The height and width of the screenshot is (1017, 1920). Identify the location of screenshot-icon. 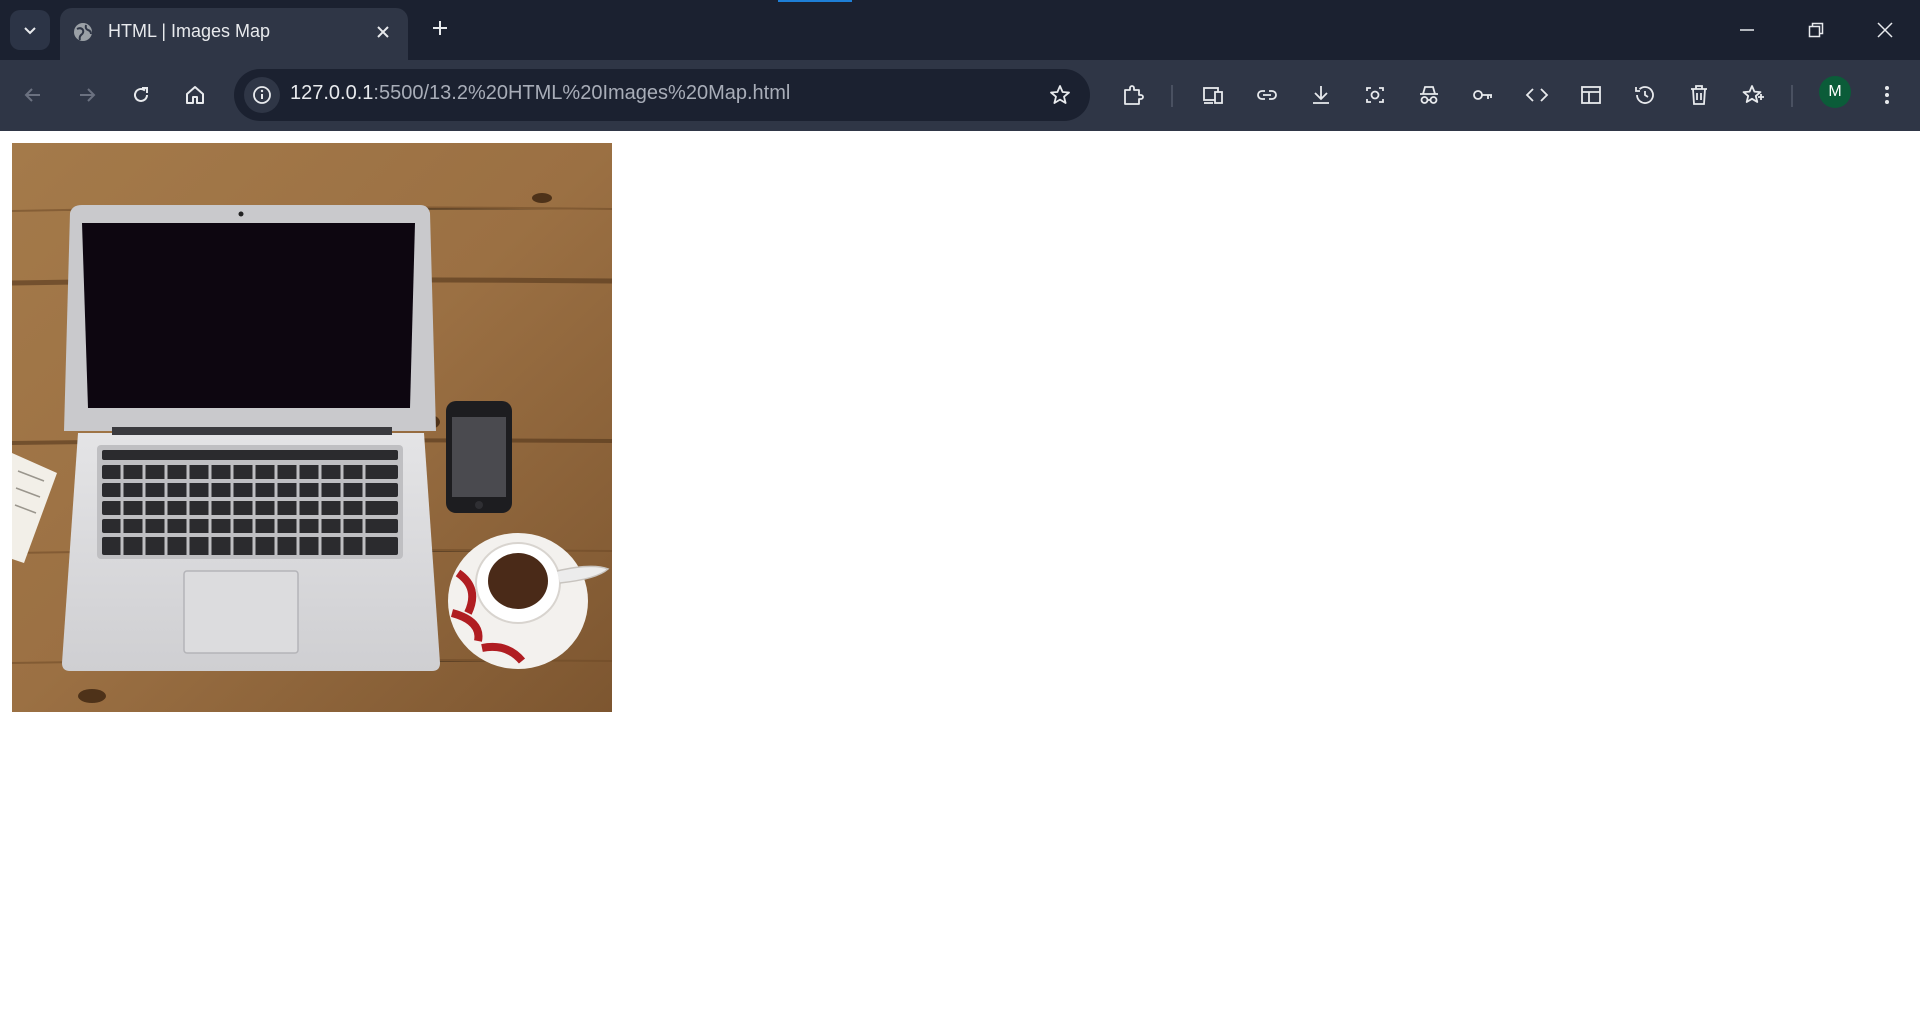
(1375, 95).